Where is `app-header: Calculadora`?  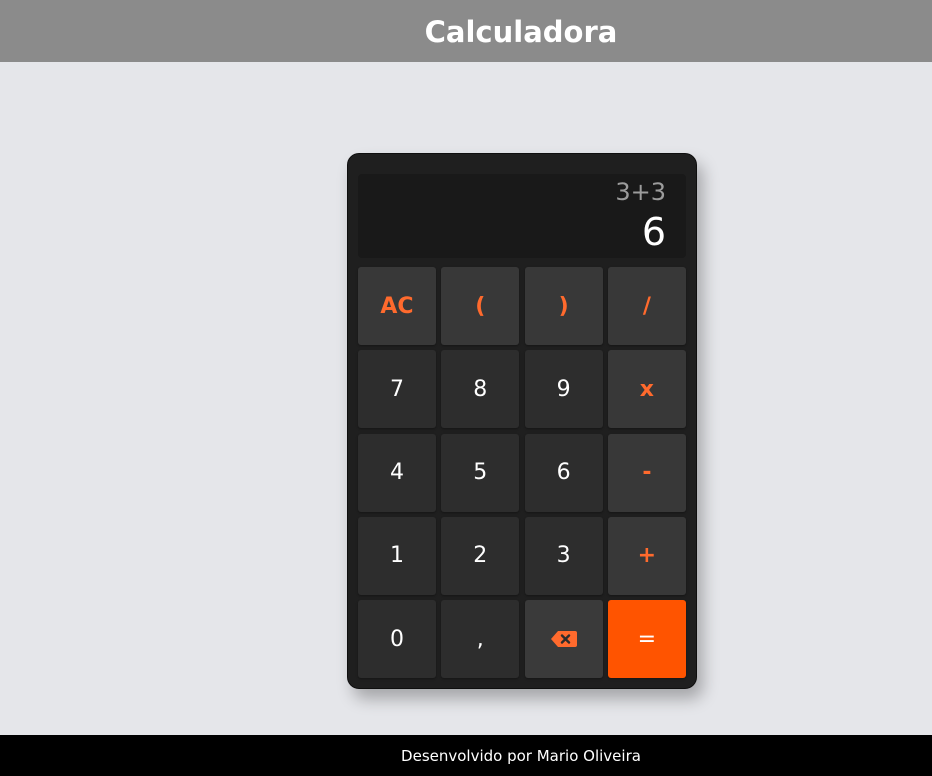 app-header: Calculadora is located at coordinates (466, 31).